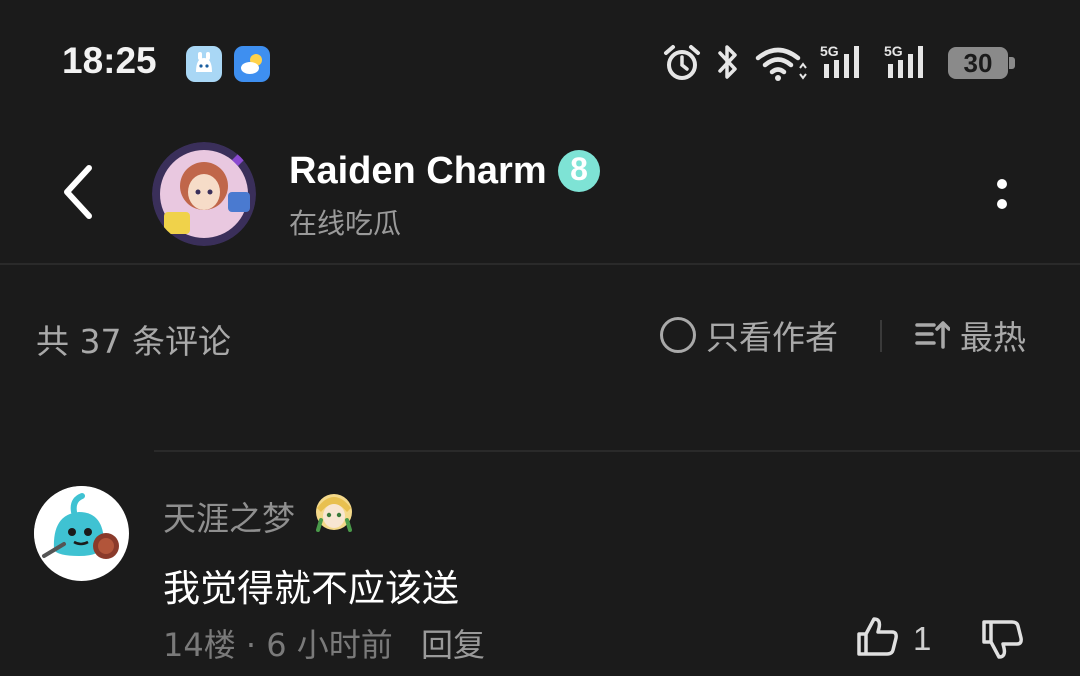 The height and width of the screenshot is (676, 1080). What do you see at coordinates (978, 63) in the screenshot?
I see `battery-level: 30` at bounding box center [978, 63].